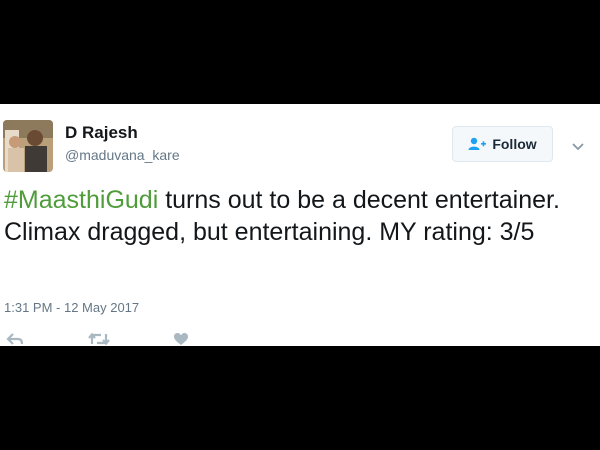  I want to click on avatar, so click(28, 146).